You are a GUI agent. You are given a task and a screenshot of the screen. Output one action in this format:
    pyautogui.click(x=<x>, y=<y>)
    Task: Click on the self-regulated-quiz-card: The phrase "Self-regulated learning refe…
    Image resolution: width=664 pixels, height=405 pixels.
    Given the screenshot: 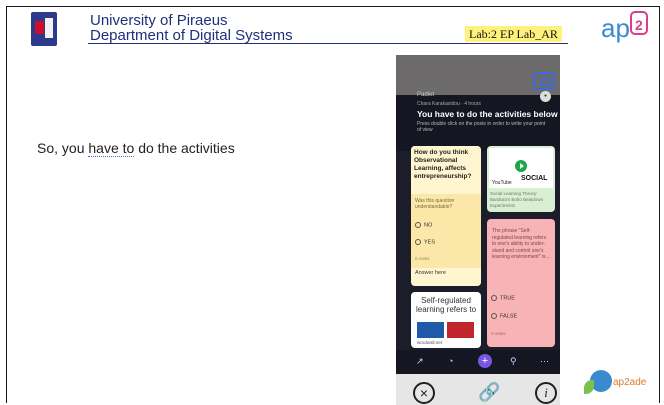 What is the action you would take?
    pyautogui.click(x=521, y=283)
    